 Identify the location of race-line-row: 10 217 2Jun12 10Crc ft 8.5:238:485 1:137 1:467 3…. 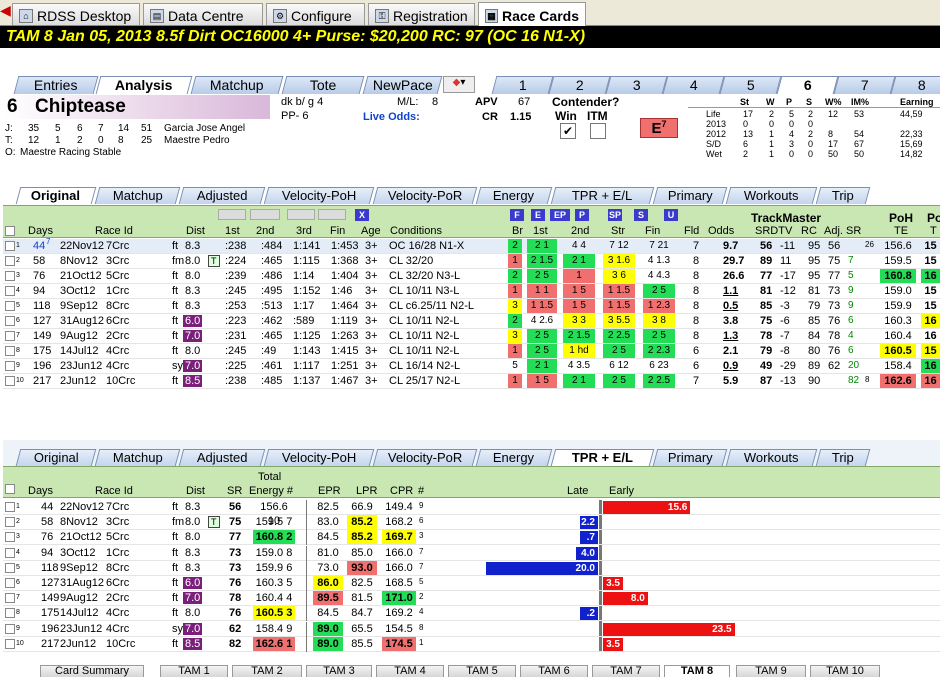
(471, 381).